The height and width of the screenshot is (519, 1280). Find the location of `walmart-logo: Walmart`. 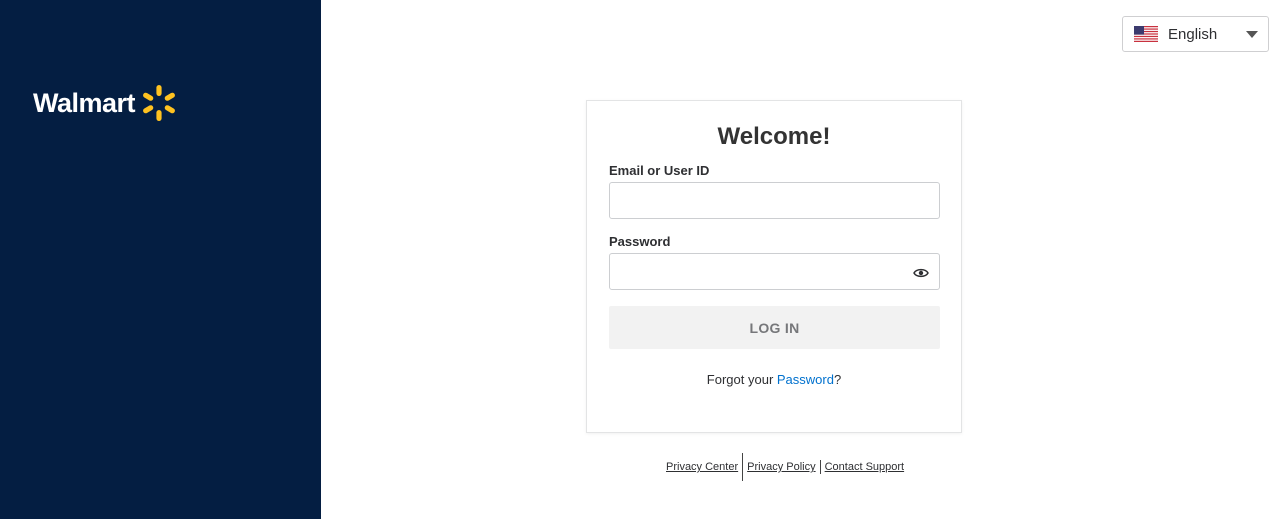

walmart-logo: Walmart is located at coordinates (106, 103).